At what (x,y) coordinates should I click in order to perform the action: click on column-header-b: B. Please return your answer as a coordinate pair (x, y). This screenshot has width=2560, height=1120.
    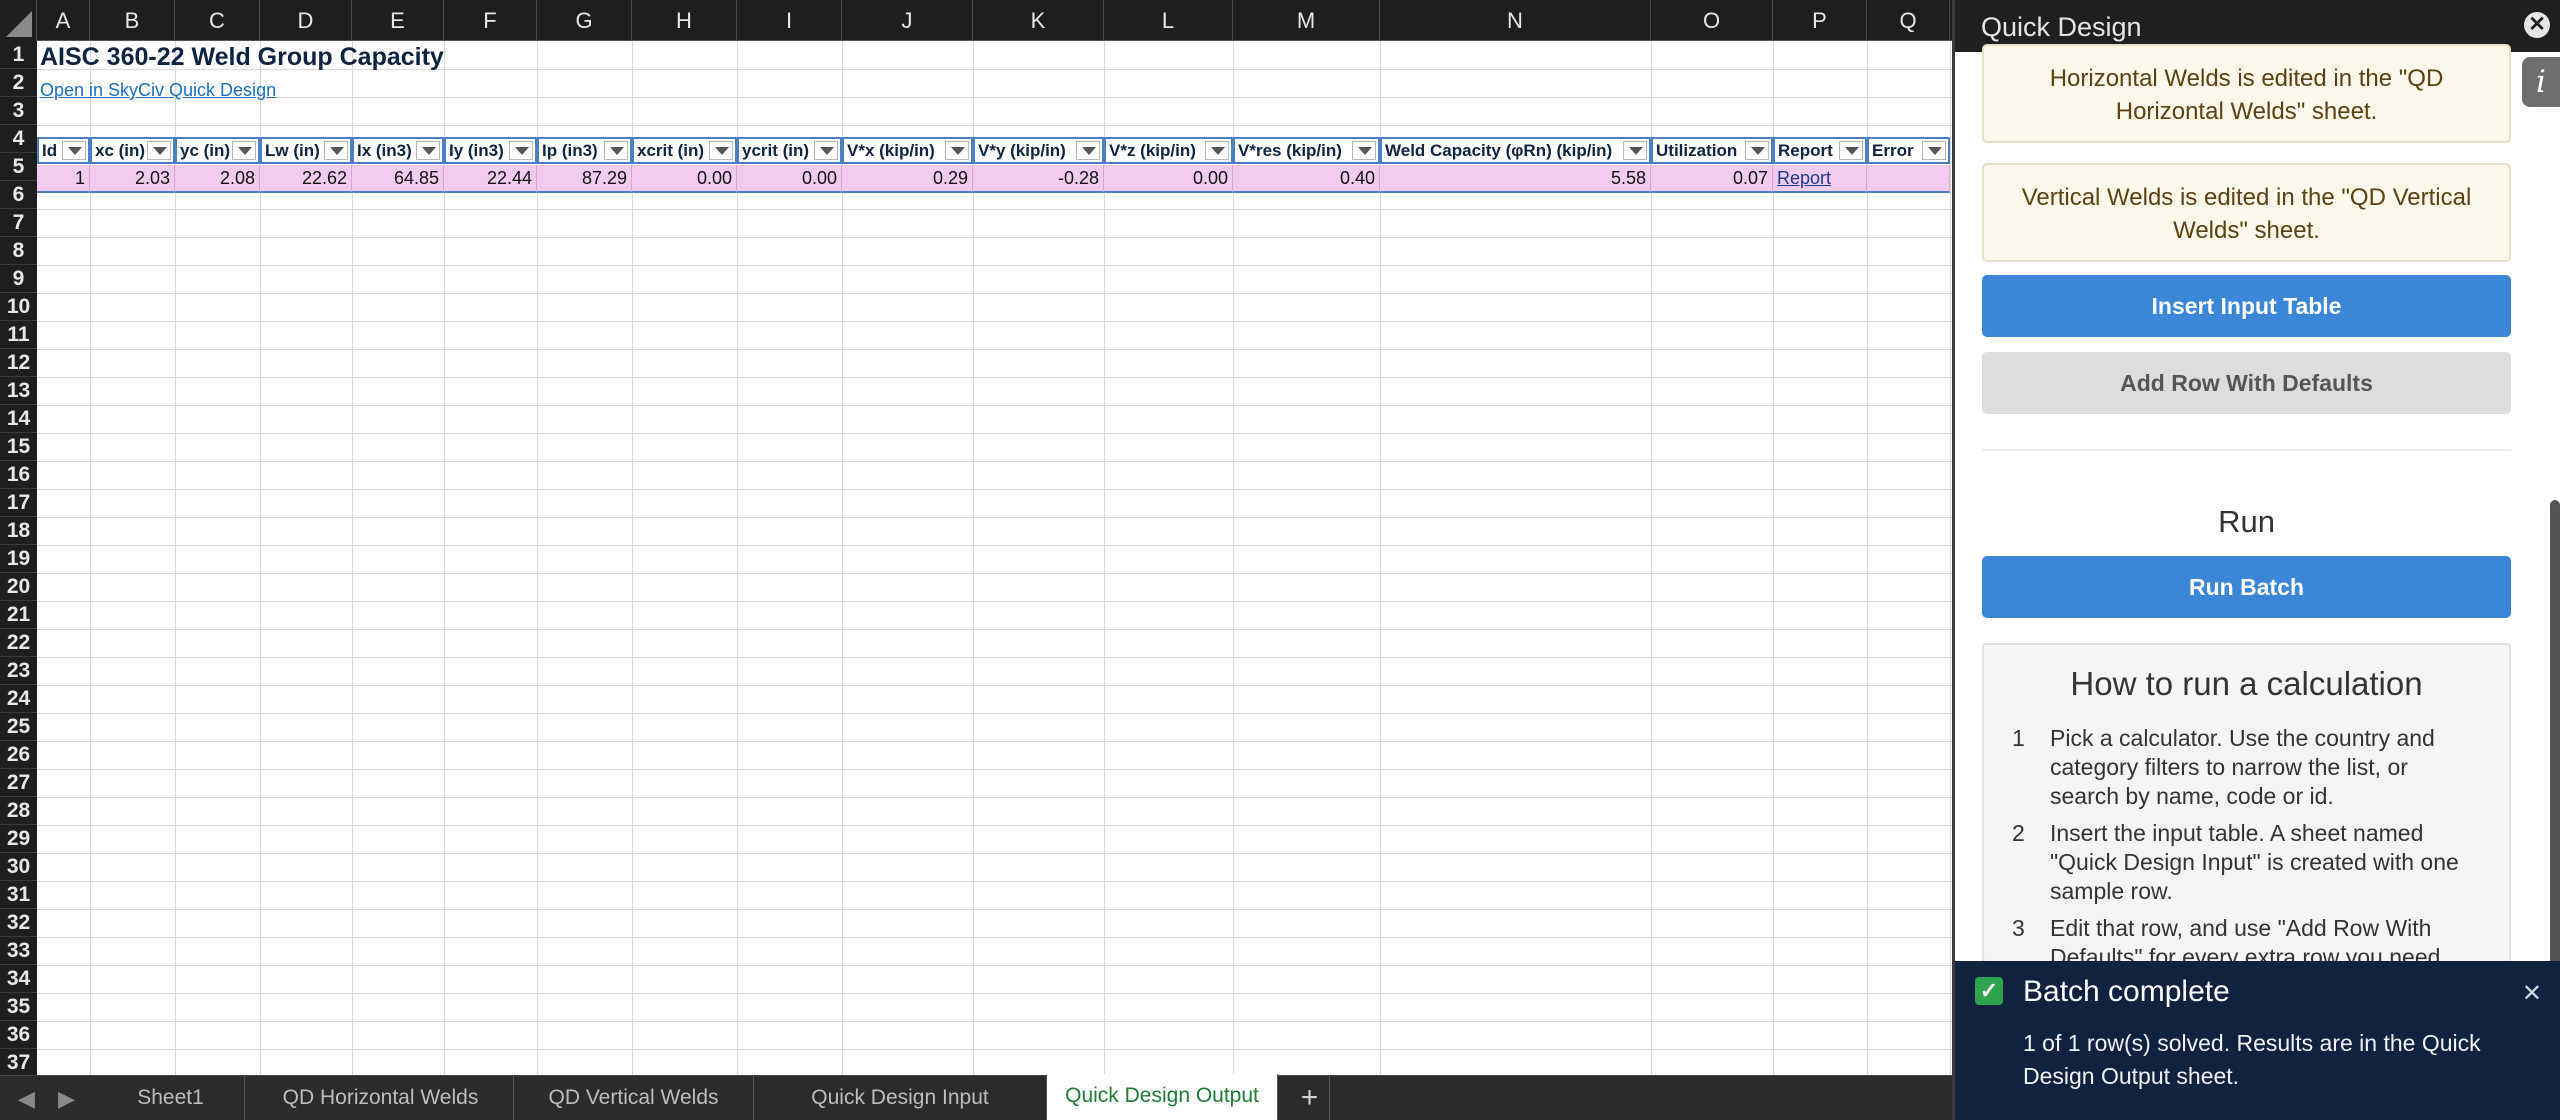
    Looking at the image, I should click on (132, 20).